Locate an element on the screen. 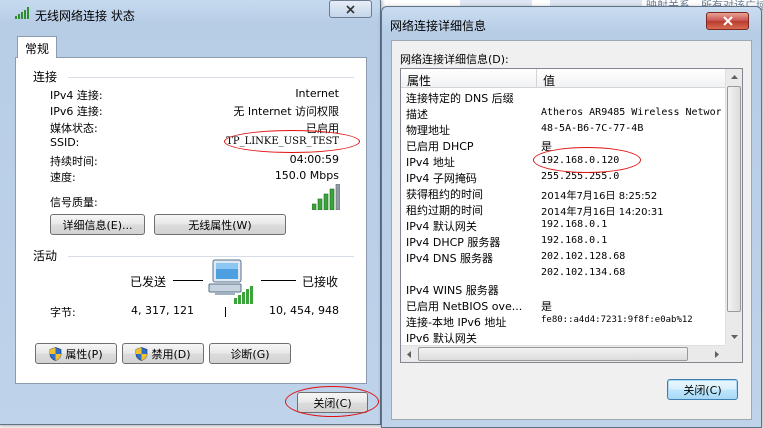 The image size is (763, 428). ipv4-connection-value: Internet is located at coordinates (317, 93).